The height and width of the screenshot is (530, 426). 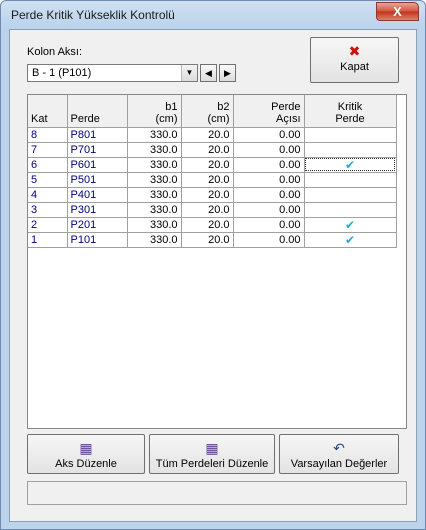 What do you see at coordinates (97, 240) in the screenshot?
I see `cell-perde: P101` at bounding box center [97, 240].